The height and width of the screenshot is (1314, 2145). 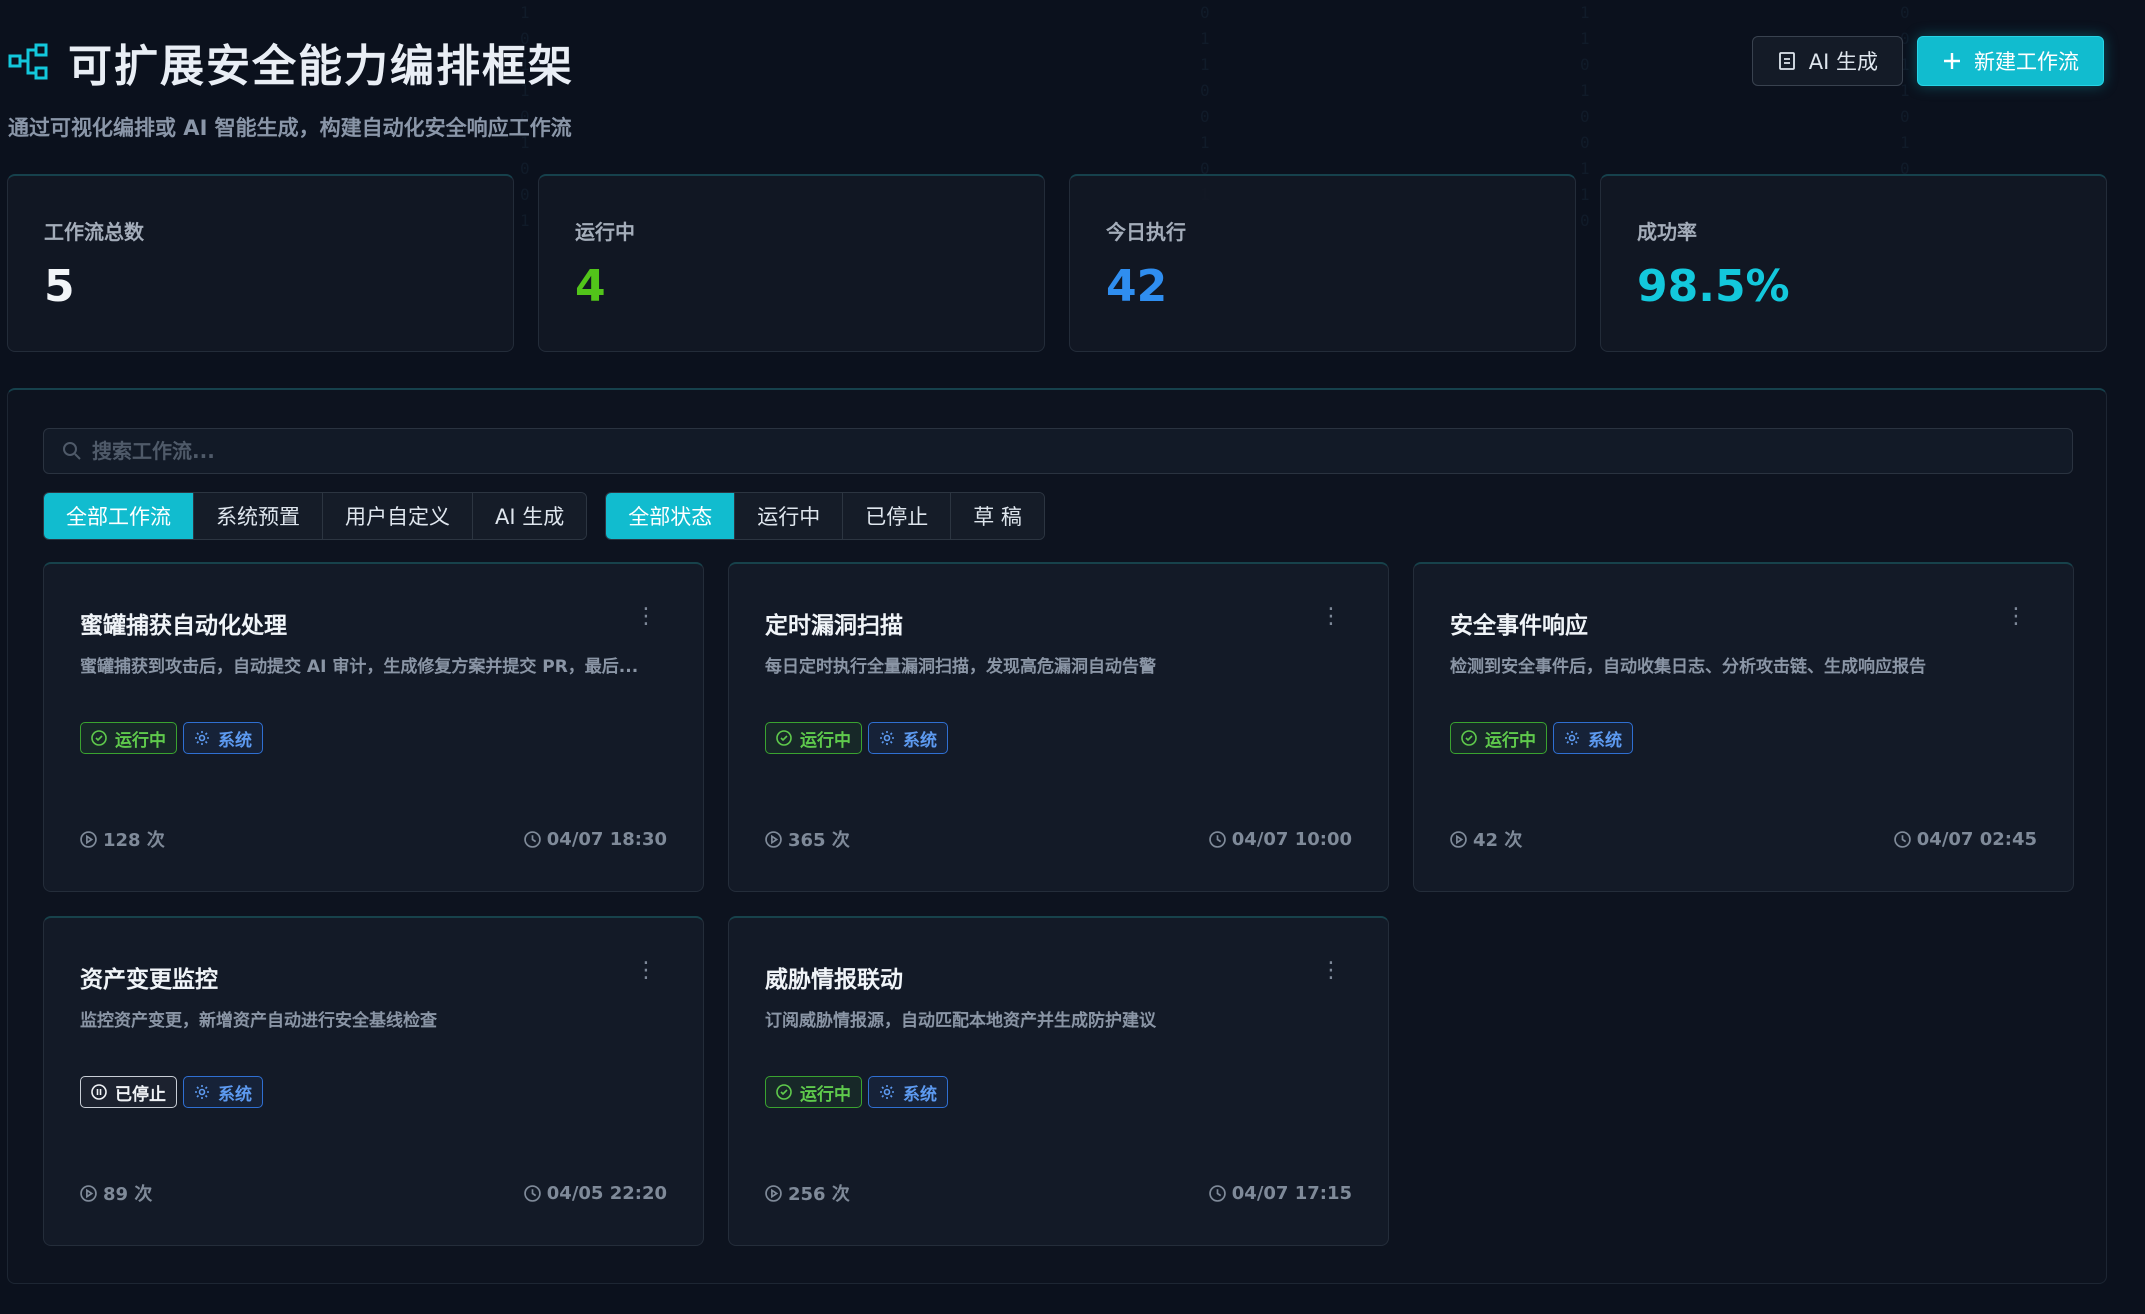 I want to click on workflow-title: 定时漏洞扫描, so click(x=834, y=626).